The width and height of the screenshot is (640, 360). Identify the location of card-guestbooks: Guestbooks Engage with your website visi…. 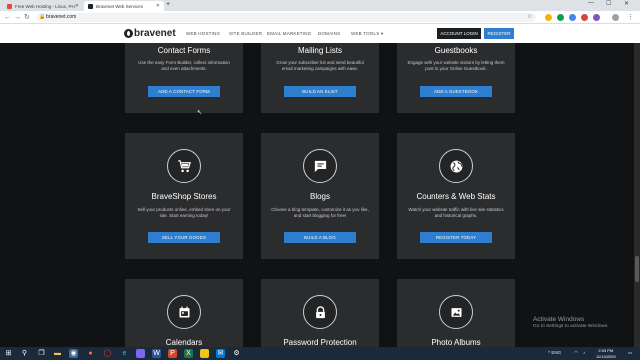
(456, 78).